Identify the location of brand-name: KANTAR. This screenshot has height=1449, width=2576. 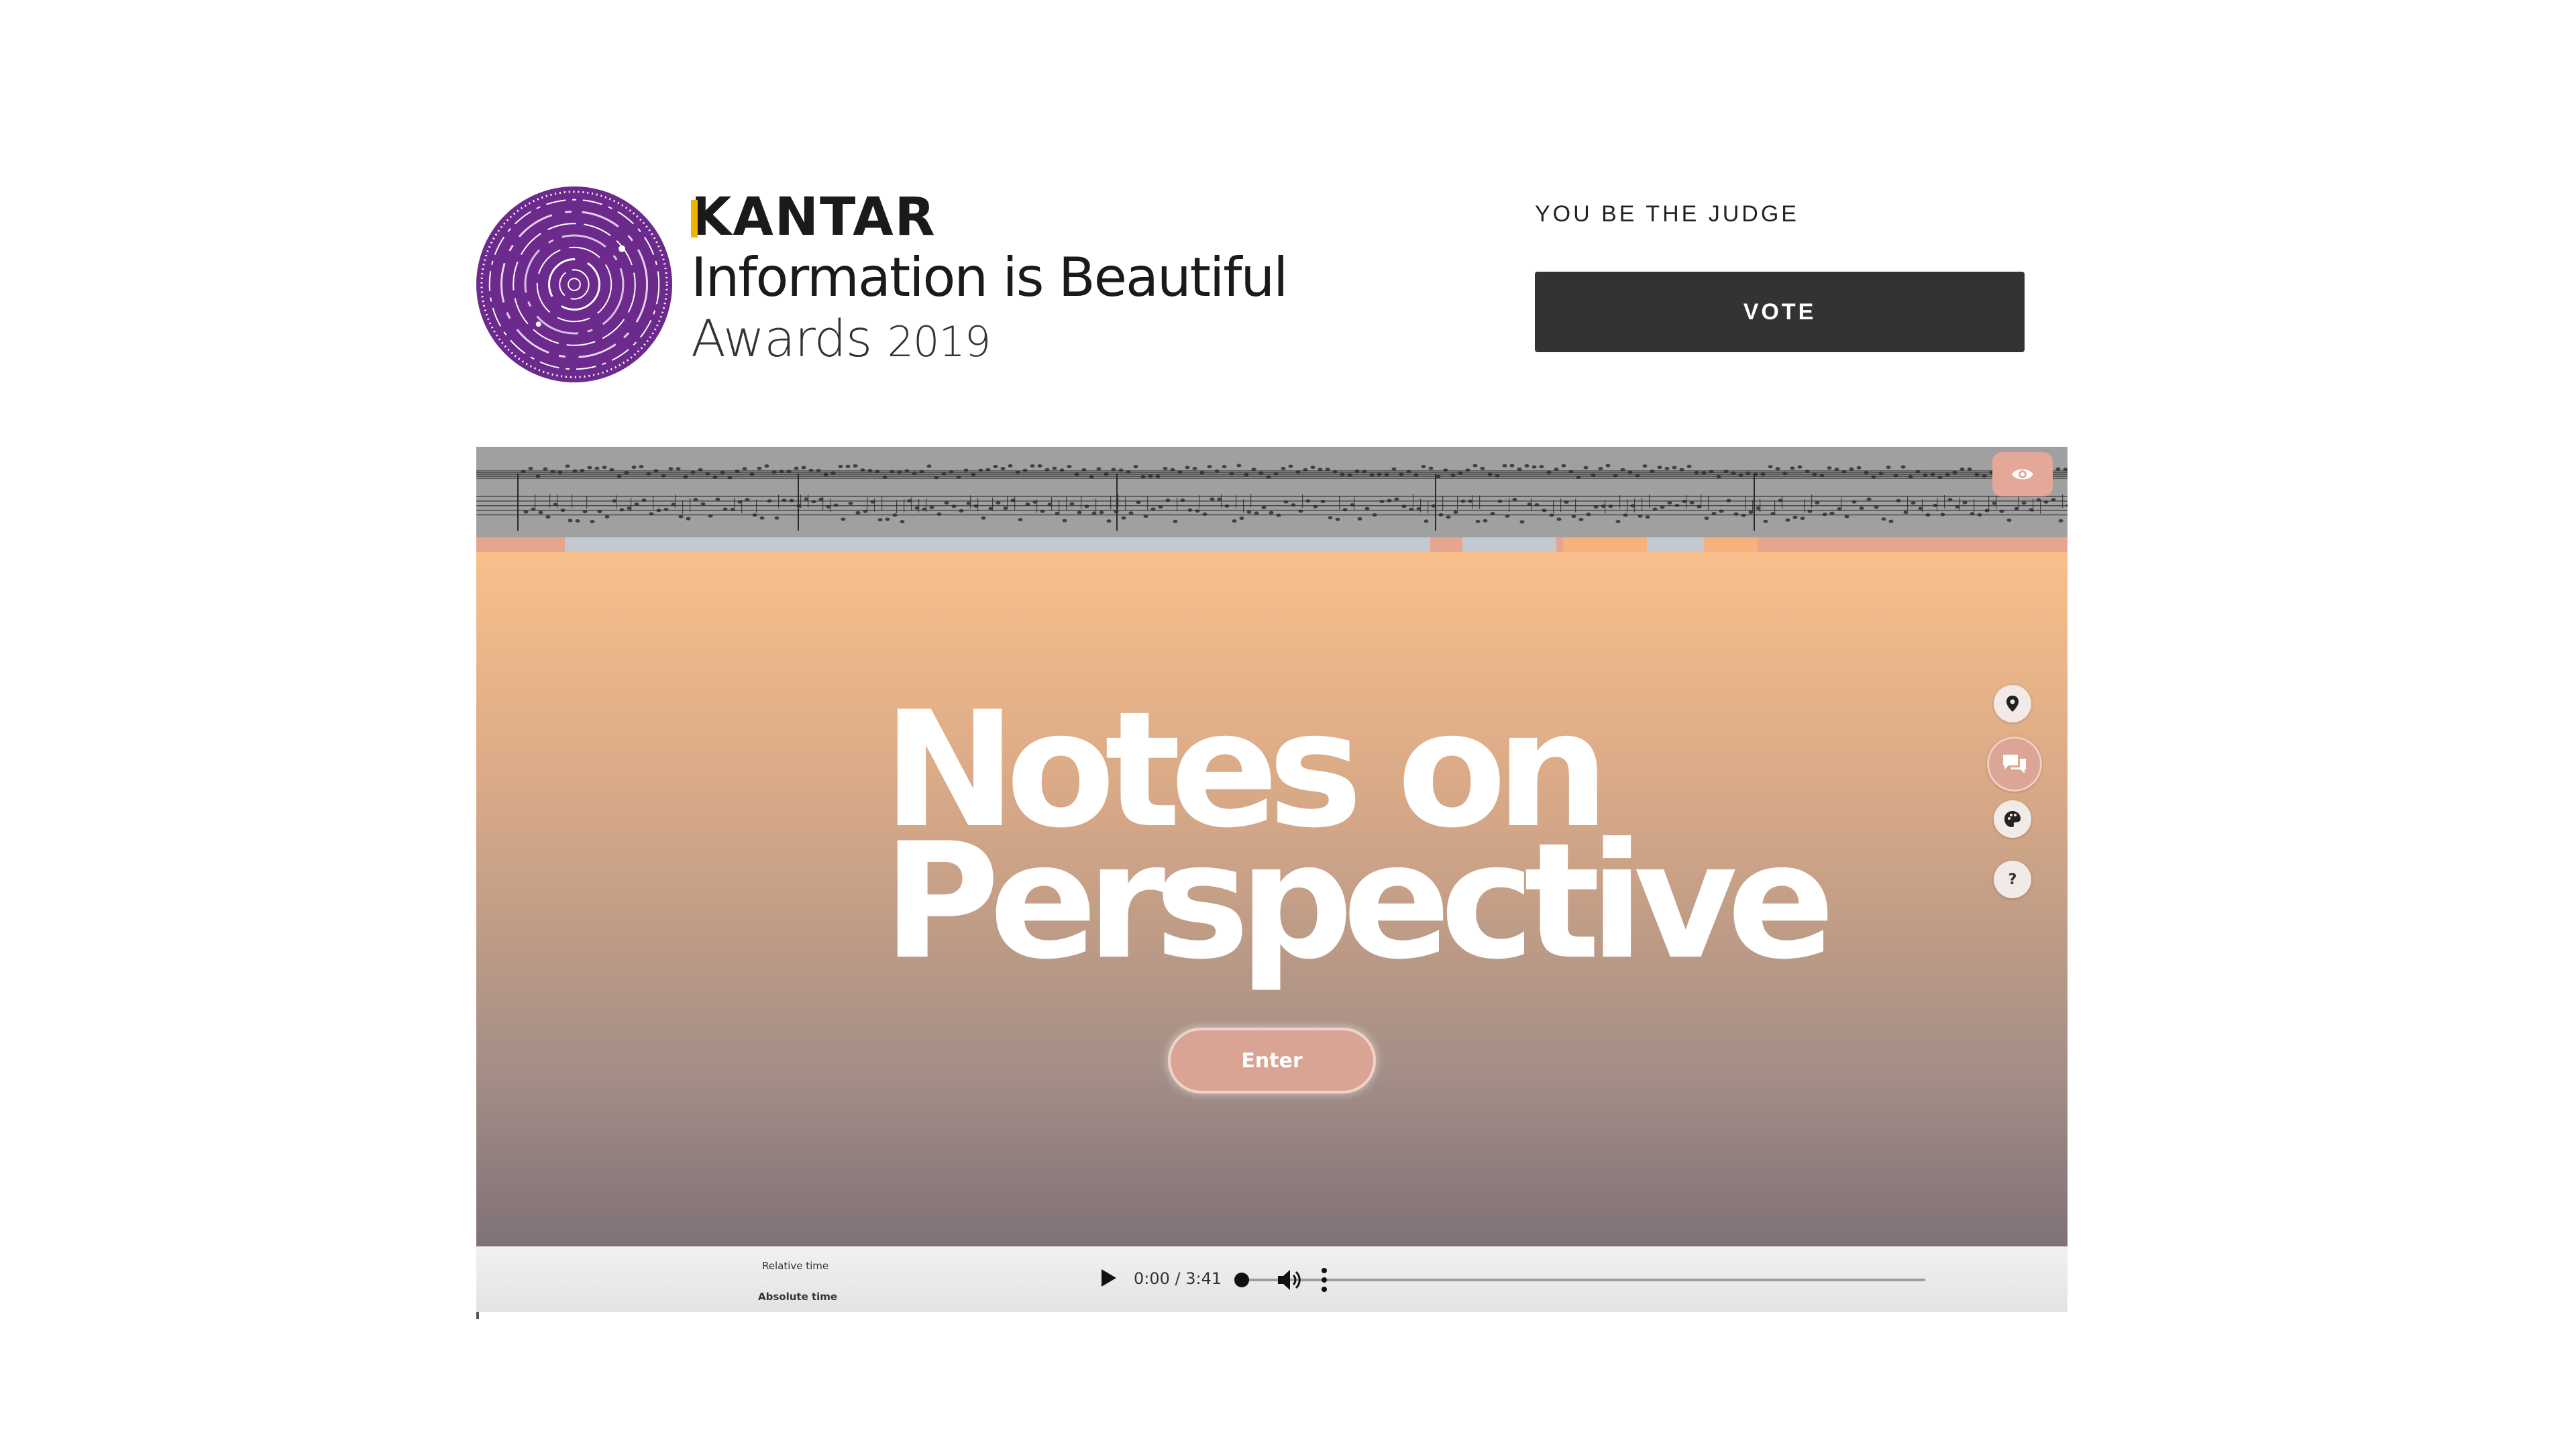
(813, 217).